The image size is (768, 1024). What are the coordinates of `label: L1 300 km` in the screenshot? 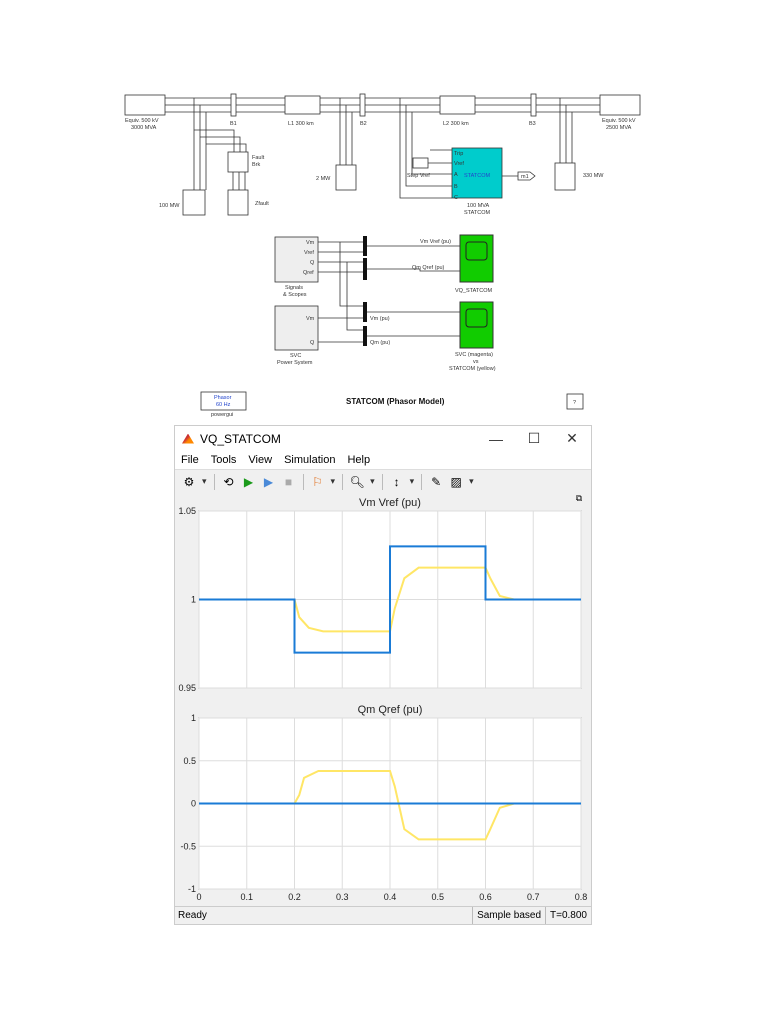 It's located at (301, 124).